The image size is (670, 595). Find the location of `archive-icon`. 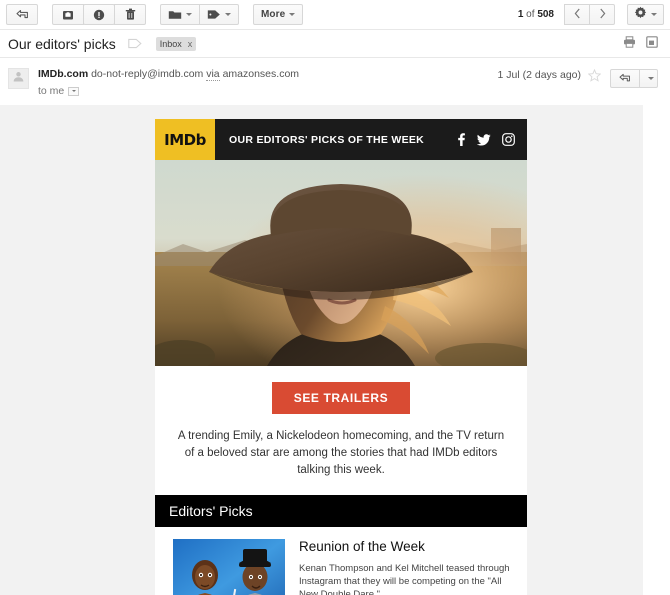

archive-icon is located at coordinates (68, 15).